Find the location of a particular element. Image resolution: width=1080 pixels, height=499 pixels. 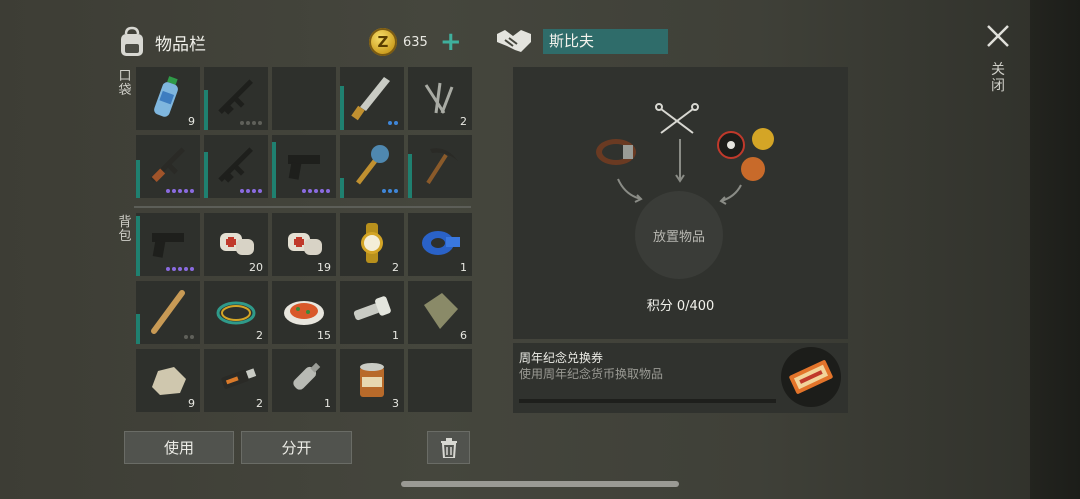

coin-count: 635 is located at coordinates (415, 42).